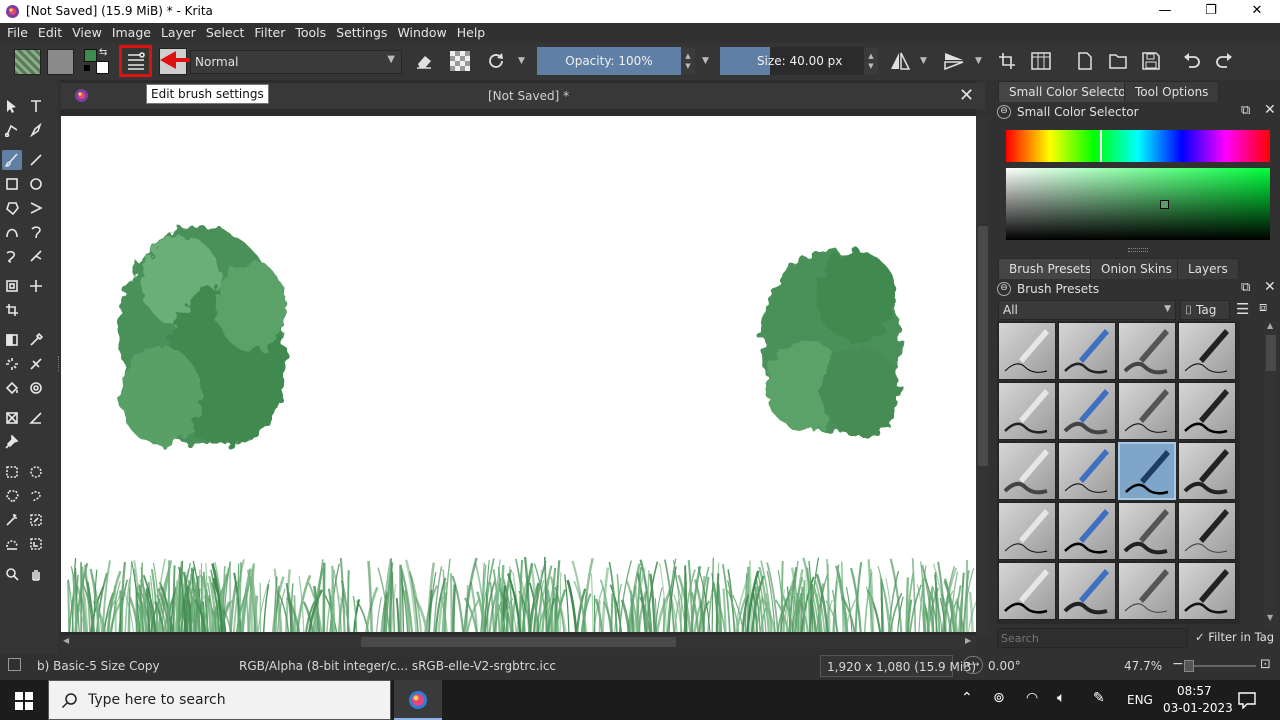 This screenshot has height=720, width=1280. What do you see at coordinates (1208, 268) in the screenshot?
I see `tab-layers: Layers` at bounding box center [1208, 268].